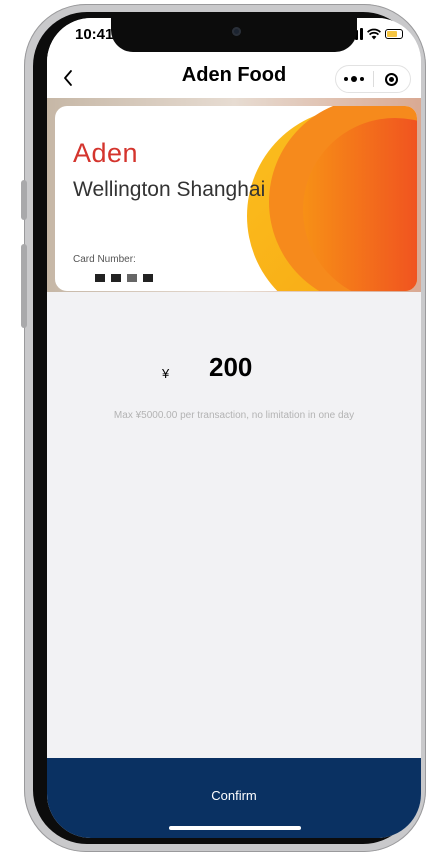  What do you see at coordinates (374, 34) in the screenshot?
I see `wifi-icon` at bounding box center [374, 34].